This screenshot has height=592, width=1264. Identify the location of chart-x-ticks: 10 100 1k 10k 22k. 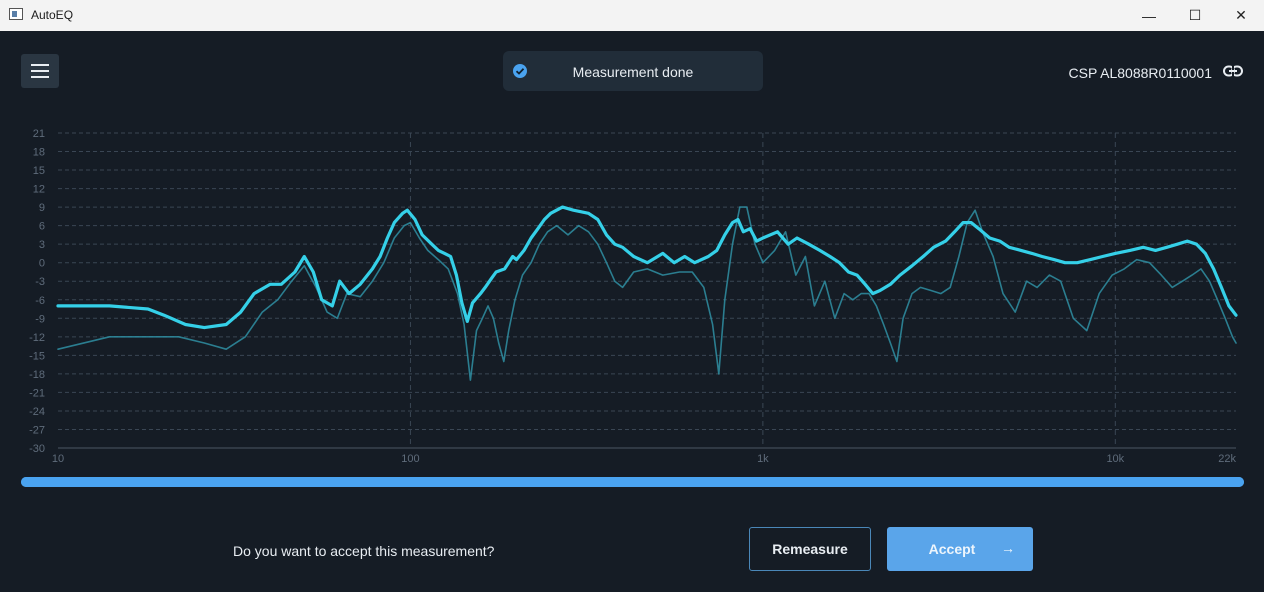
(644, 459).